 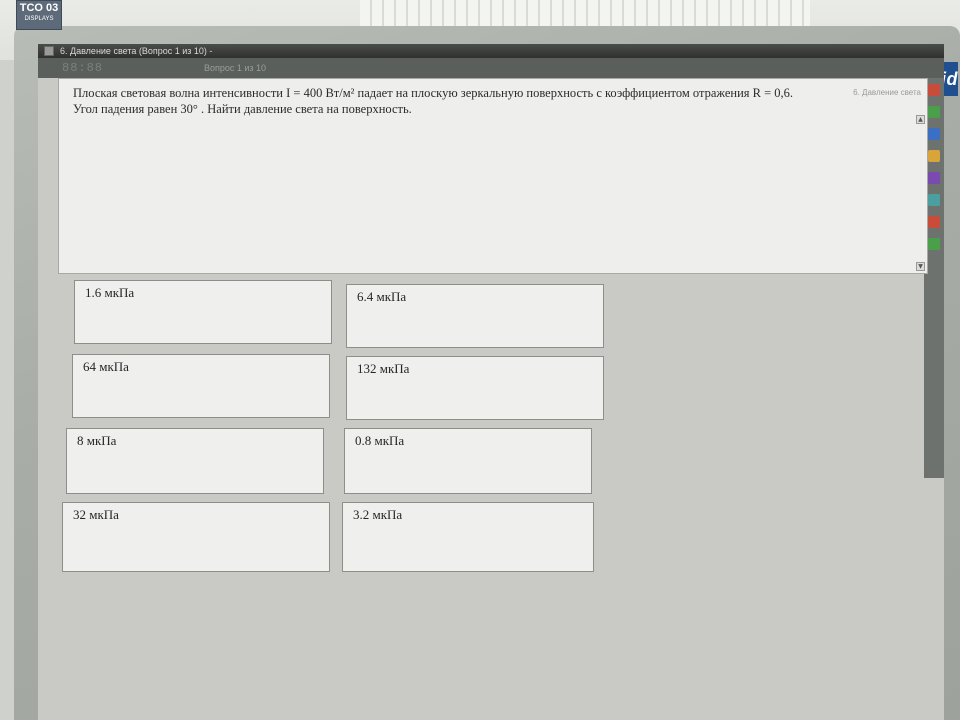 What do you see at coordinates (83, 68) in the screenshot?
I see `question-counter: 88:88` at bounding box center [83, 68].